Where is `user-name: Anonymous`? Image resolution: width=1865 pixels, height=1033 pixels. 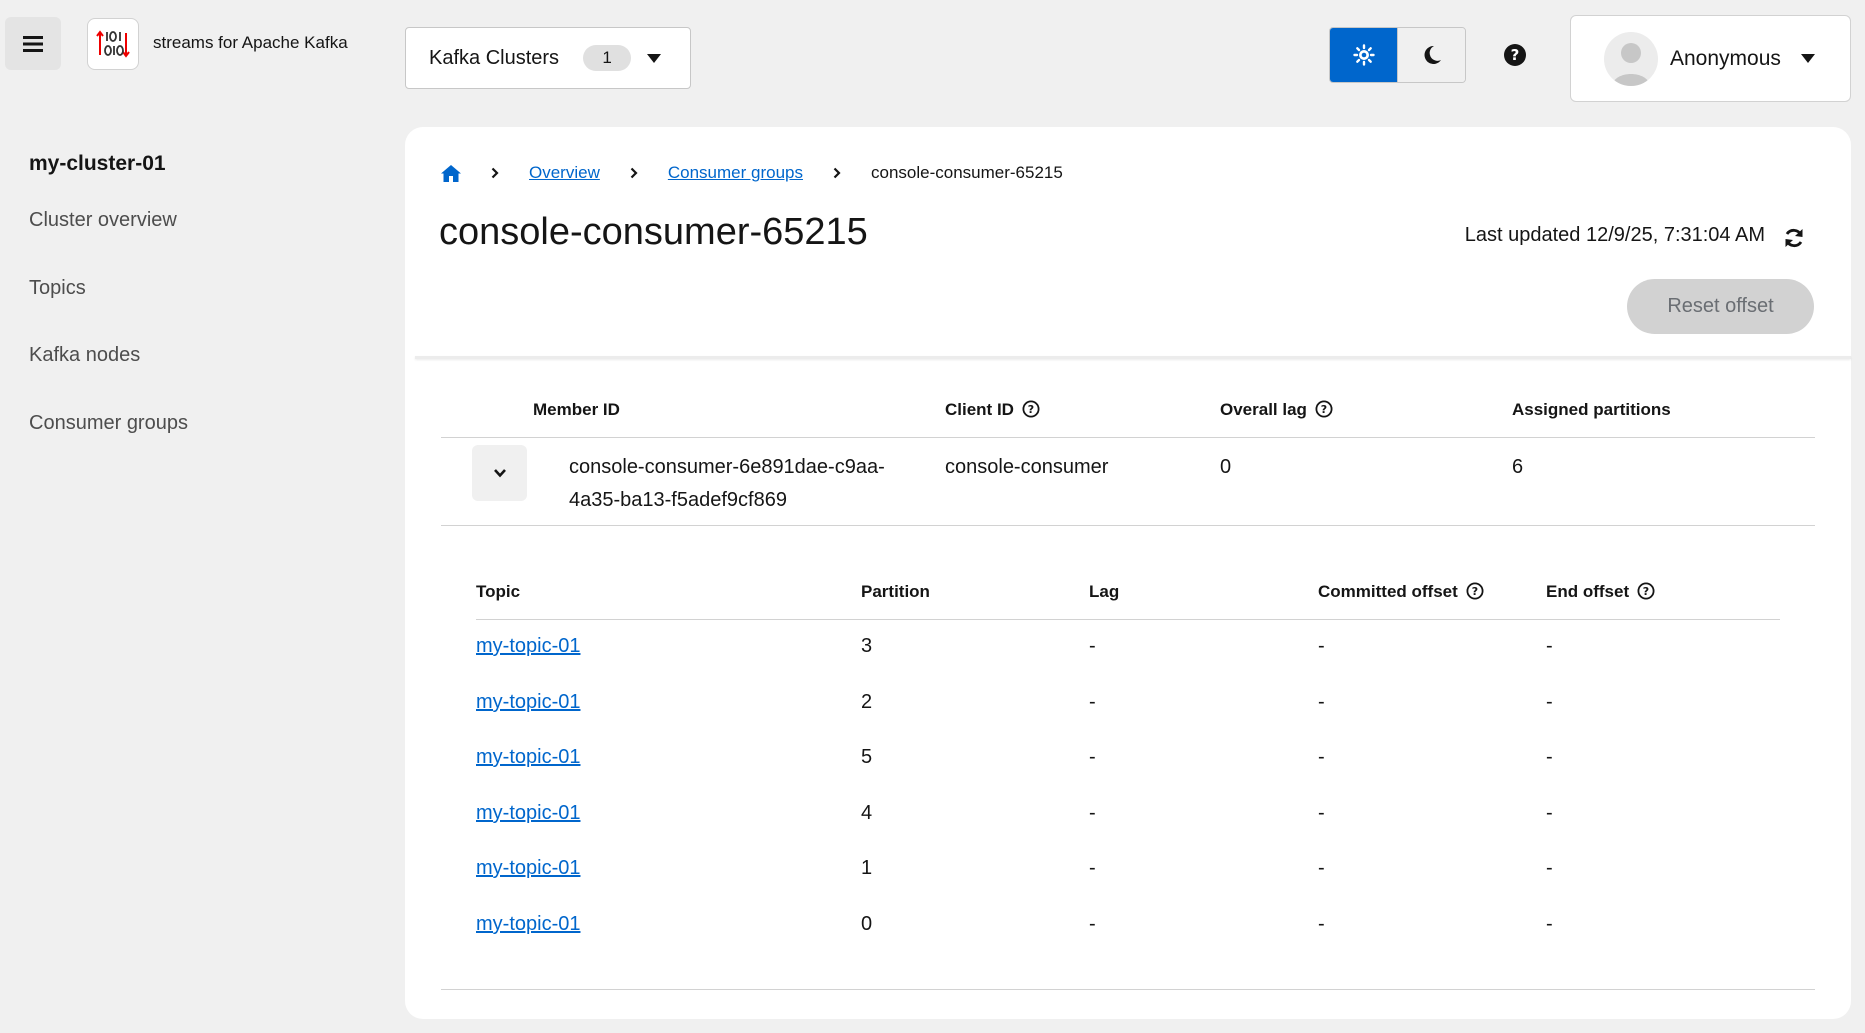
user-name: Anonymous is located at coordinates (1725, 58).